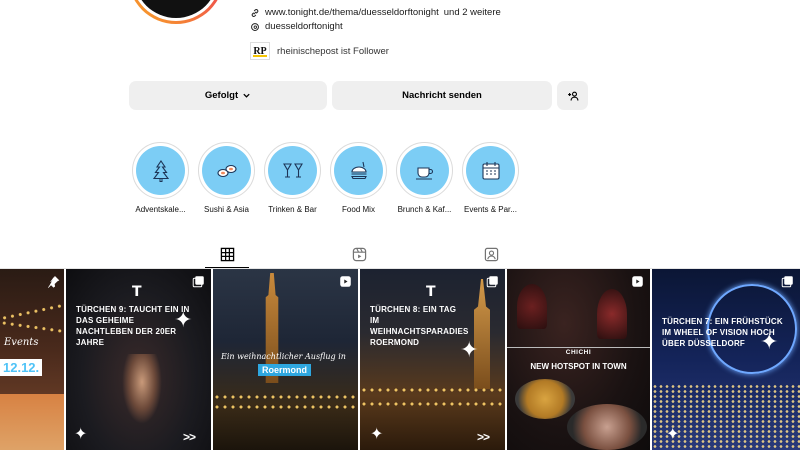 The image size is (800, 450). Describe the element at coordinates (578, 366) in the screenshot. I see `post-title: NEW HOTSPOT IN TOWN` at that location.